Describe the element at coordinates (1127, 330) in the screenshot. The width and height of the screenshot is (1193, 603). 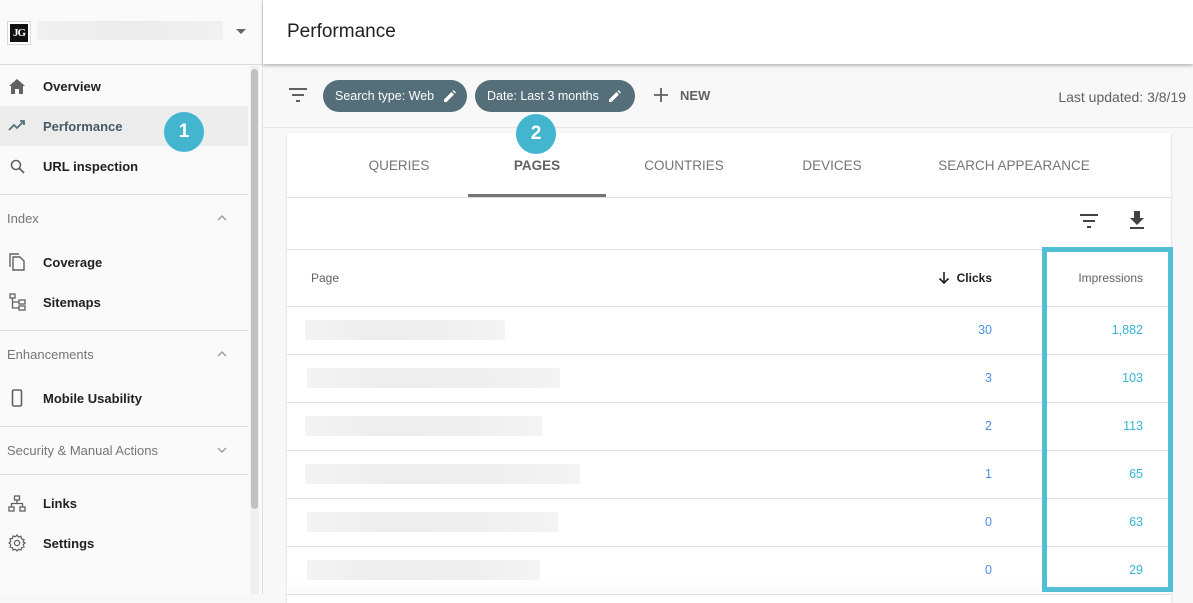
I see `cell-impressions: 1,882` at that location.